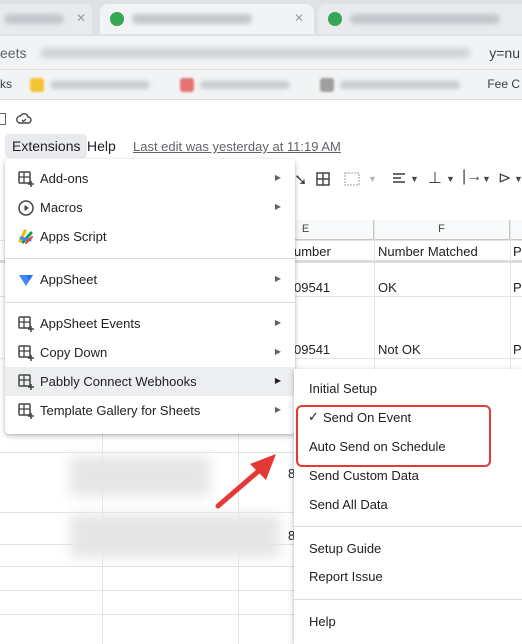 This screenshot has height=644, width=522. What do you see at coordinates (300, 180) in the screenshot?
I see `paint-format-icon: ➘` at bounding box center [300, 180].